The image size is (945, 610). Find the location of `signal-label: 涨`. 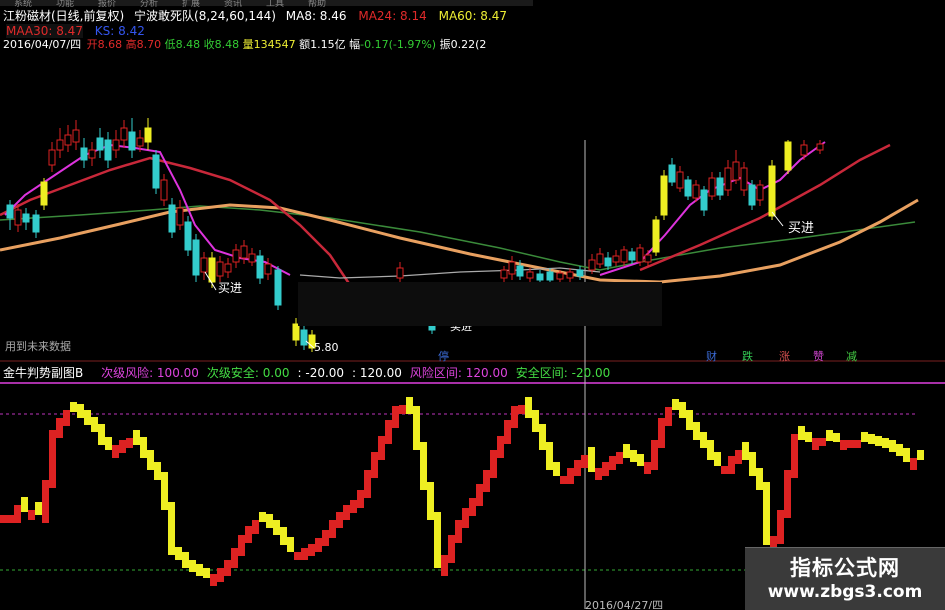

signal-label: 涨 is located at coordinates (784, 356).